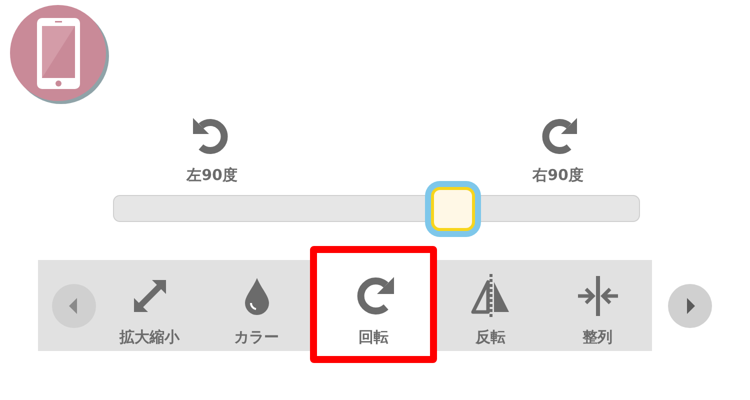  I want to click on phone-icon, so click(60, 55).